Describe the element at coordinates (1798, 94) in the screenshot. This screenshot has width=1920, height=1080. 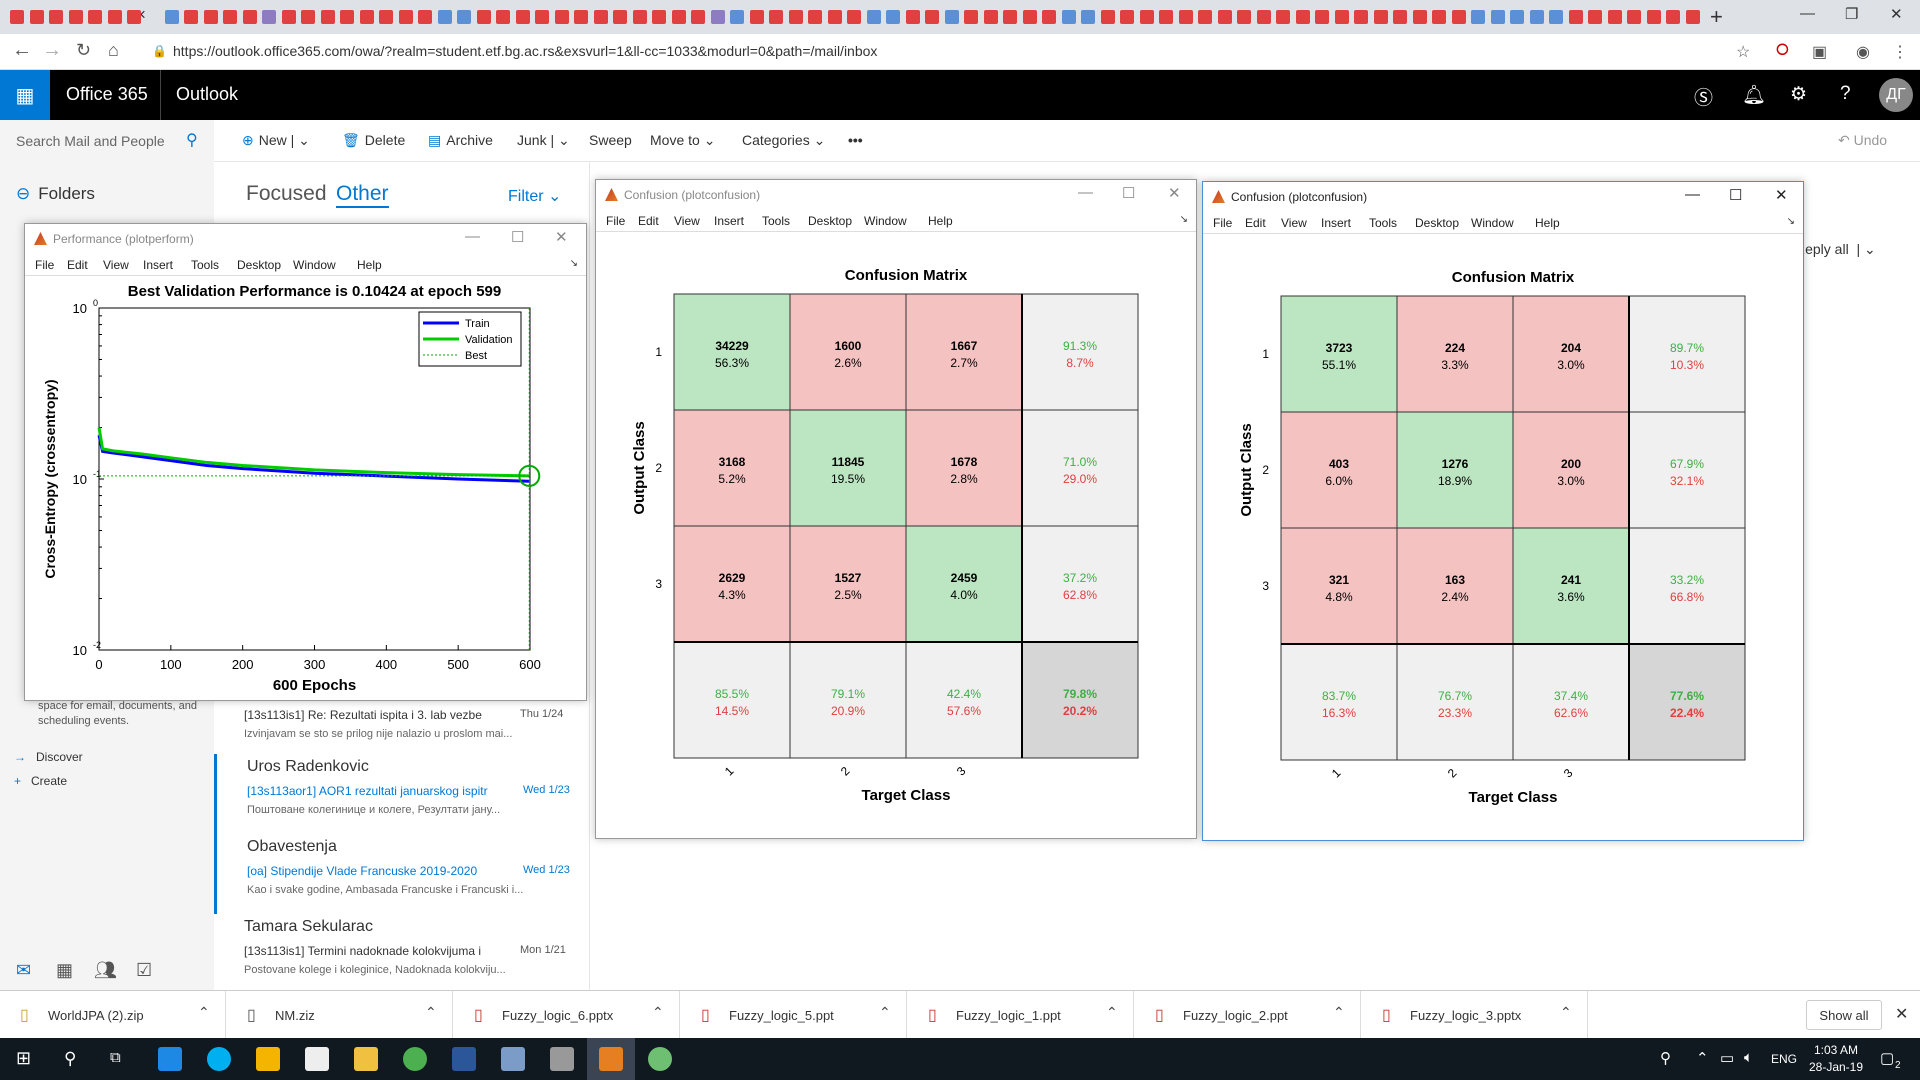
I see `gear-icon: ⚙` at that location.